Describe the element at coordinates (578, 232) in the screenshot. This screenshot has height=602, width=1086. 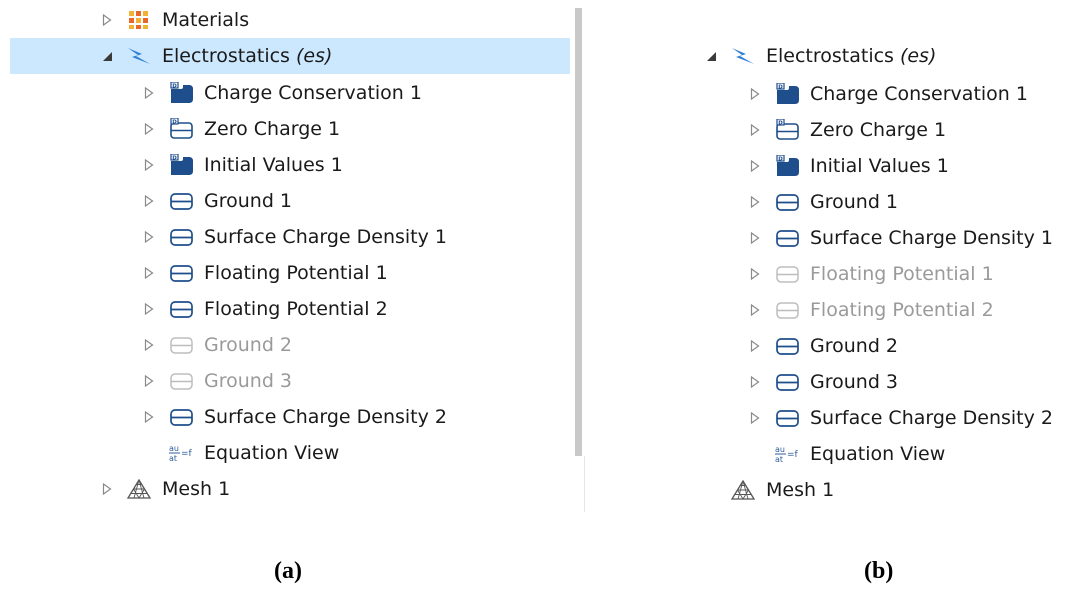
I see `vertical-scrollbar` at that location.